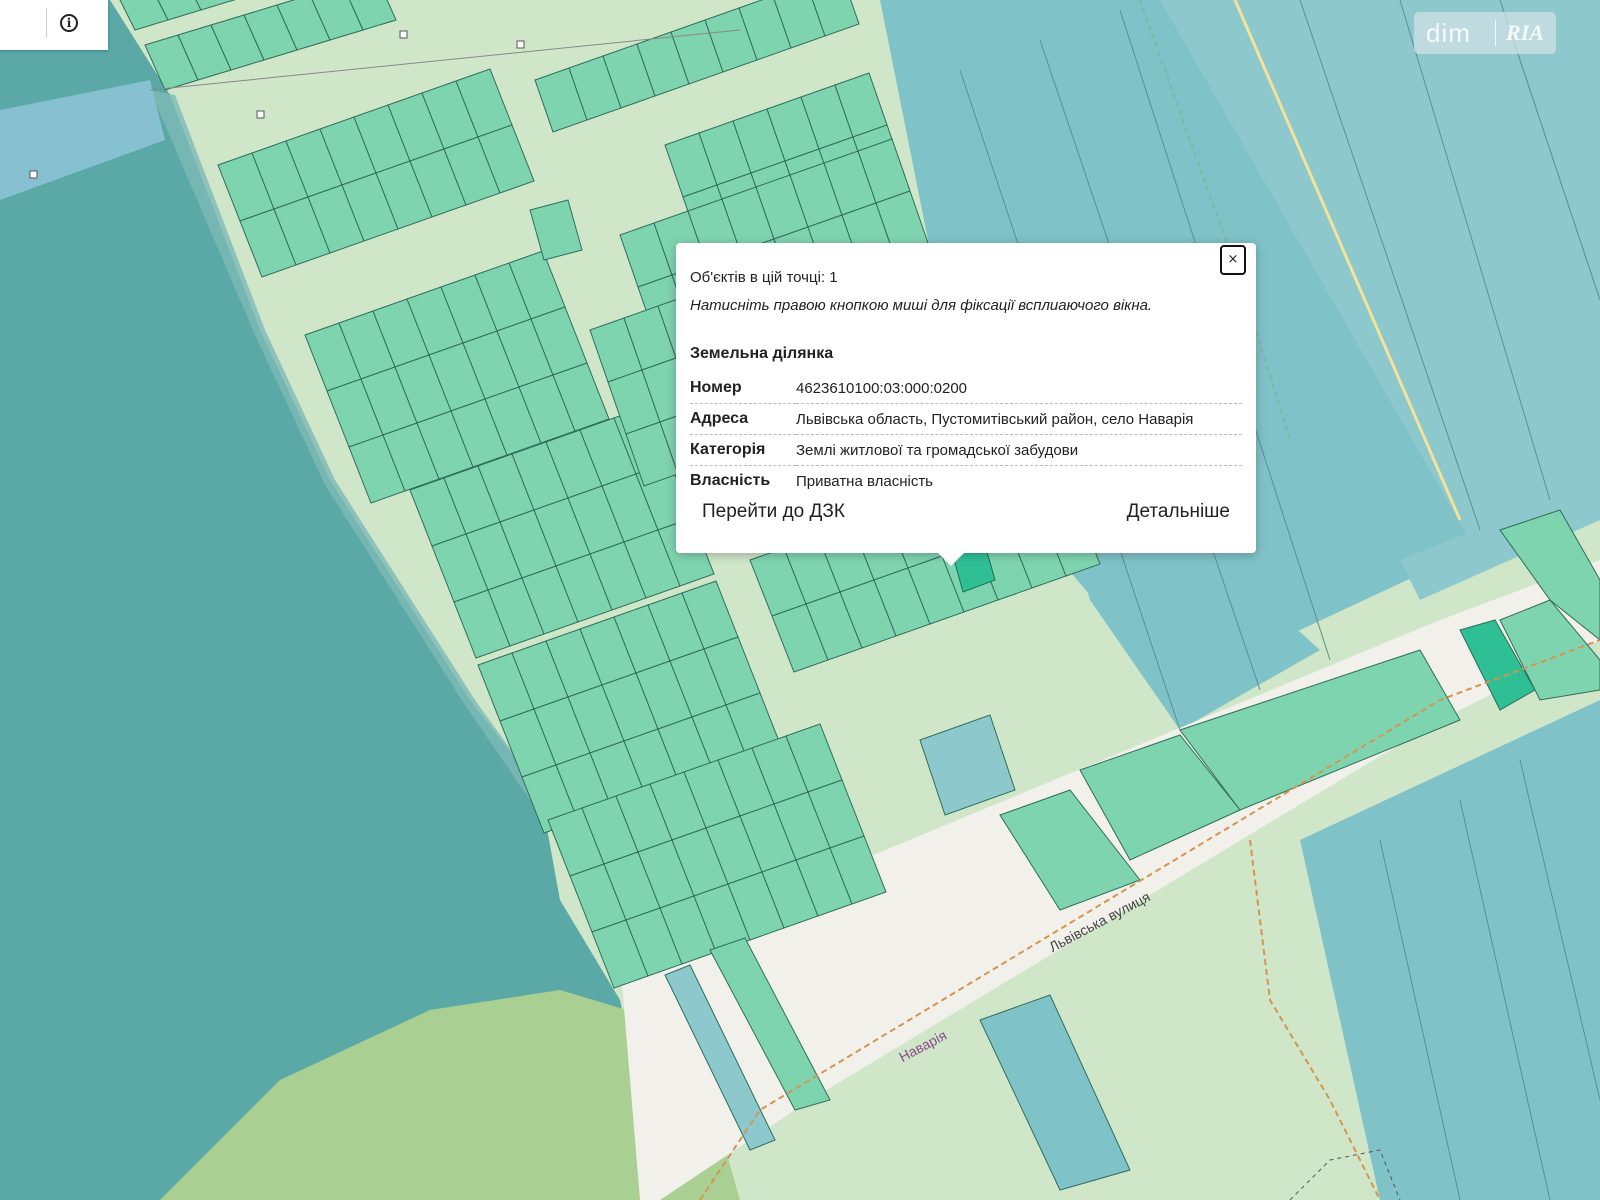 This screenshot has height=1200, width=1600. I want to click on row-key: Власність, so click(730, 480).